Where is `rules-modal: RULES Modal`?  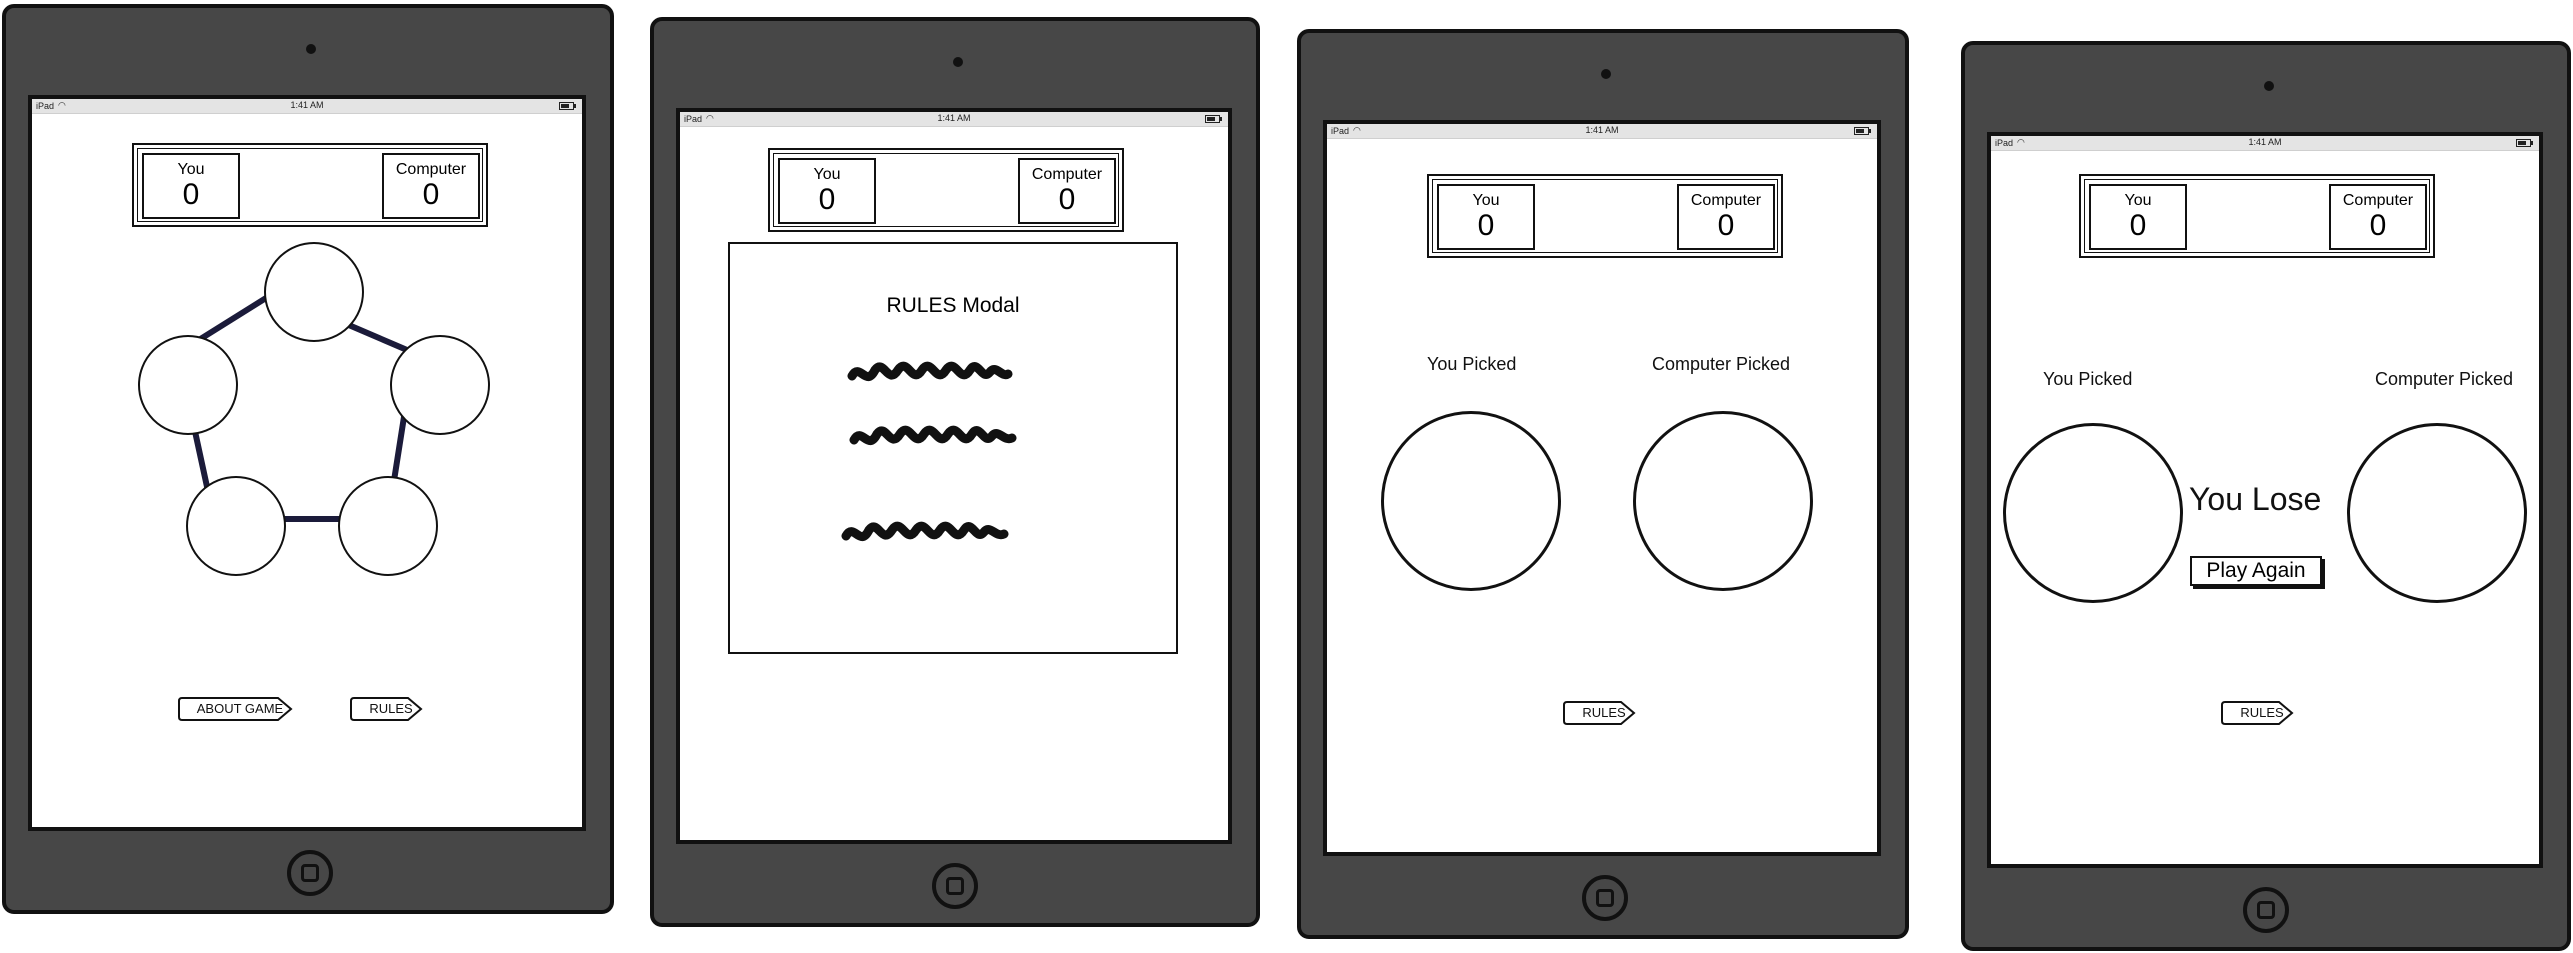 rules-modal: RULES Modal is located at coordinates (953, 448).